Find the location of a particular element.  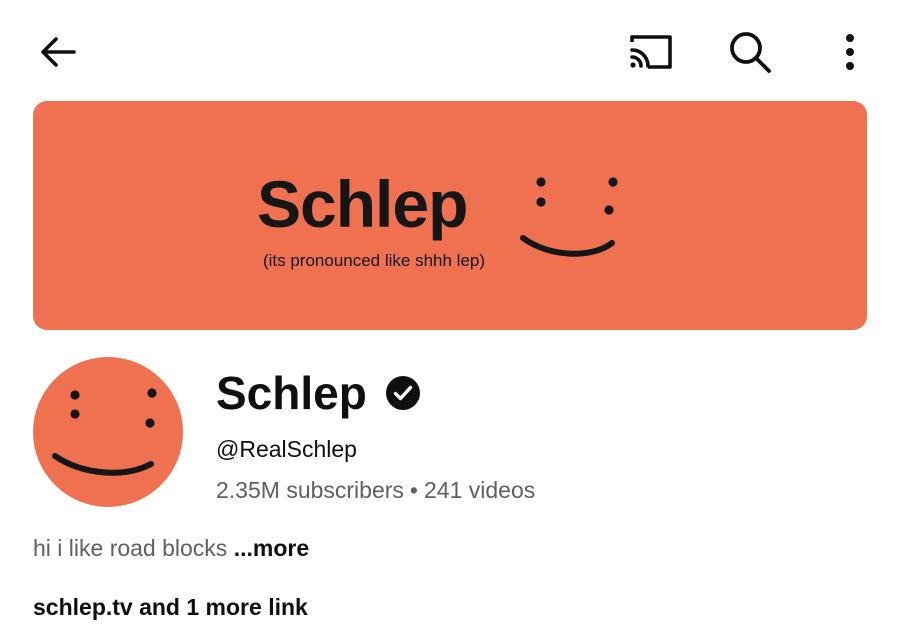

smiley-face-icon is located at coordinates (569, 217).